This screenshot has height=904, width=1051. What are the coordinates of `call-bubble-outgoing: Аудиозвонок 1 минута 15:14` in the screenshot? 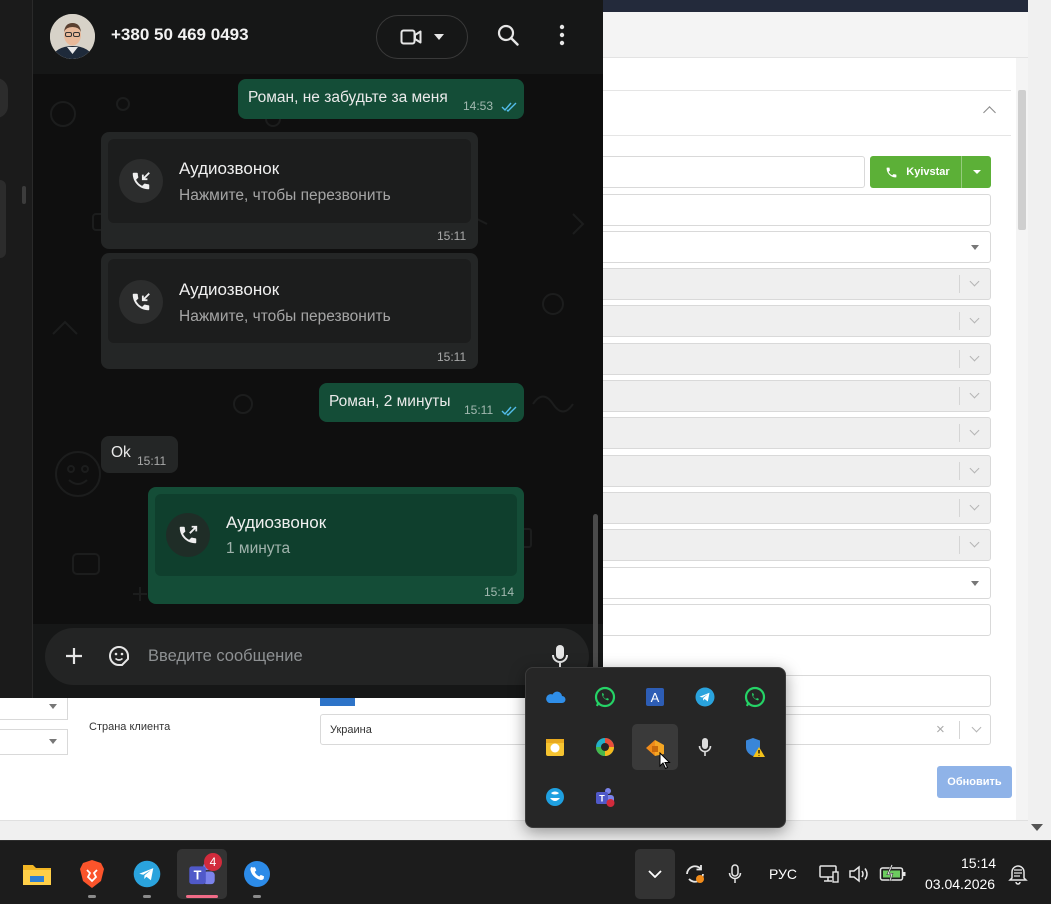 It's located at (336, 545).